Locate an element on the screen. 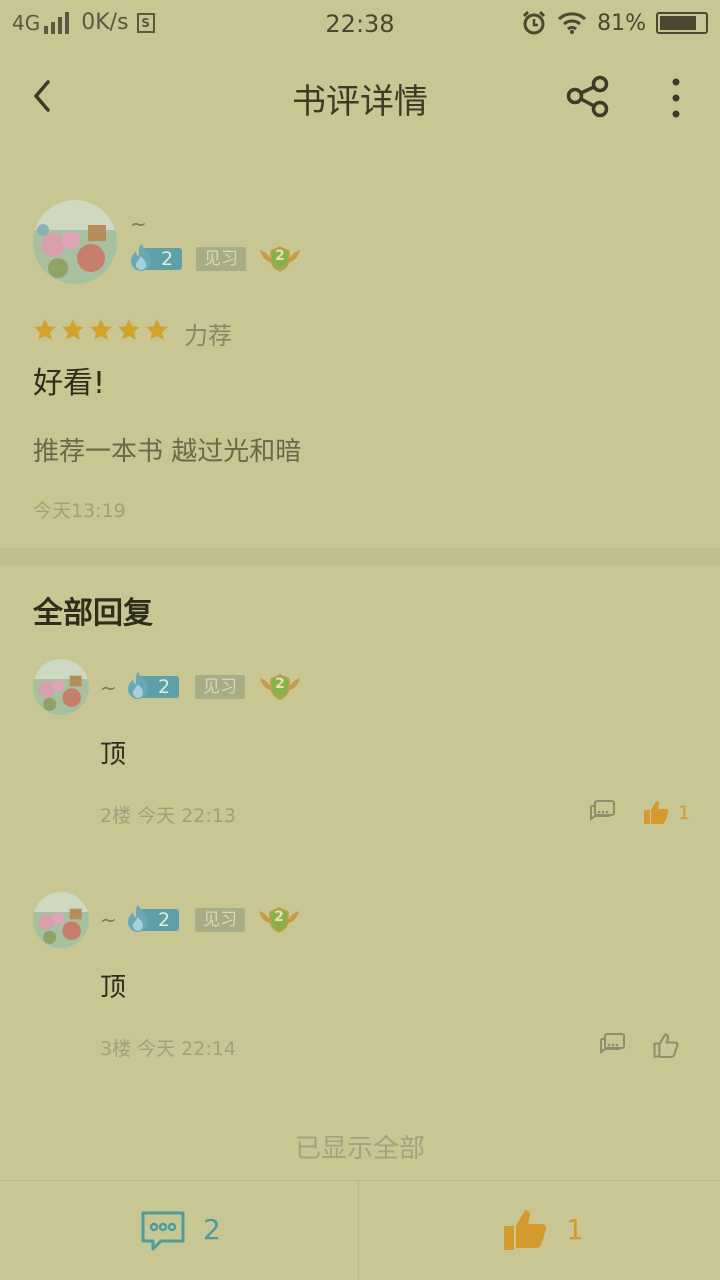 This screenshot has height=1280, width=720. reply-meta: 3楼 今天 22:14 is located at coordinates (168, 1049).